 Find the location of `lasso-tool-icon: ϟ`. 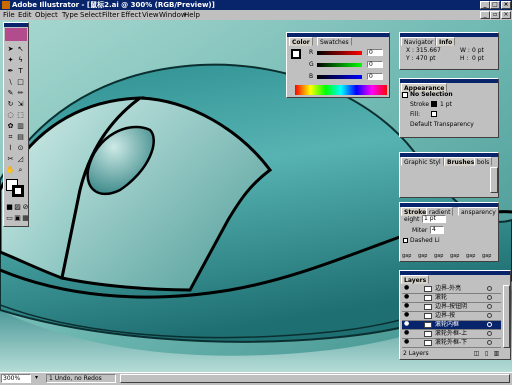

lasso-tool-icon: ϟ is located at coordinates (20, 60).